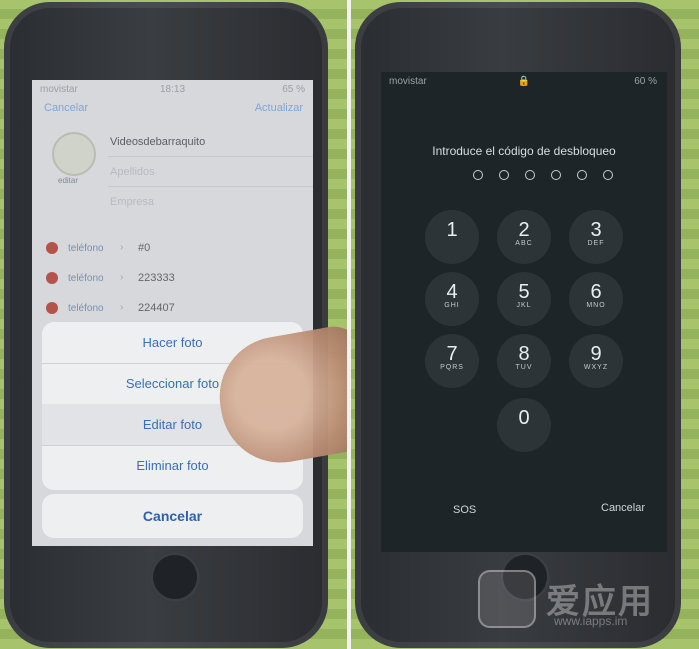  Describe the element at coordinates (279, 108) in the screenshot. I see `update-nav-button: Actualizar` at that location.